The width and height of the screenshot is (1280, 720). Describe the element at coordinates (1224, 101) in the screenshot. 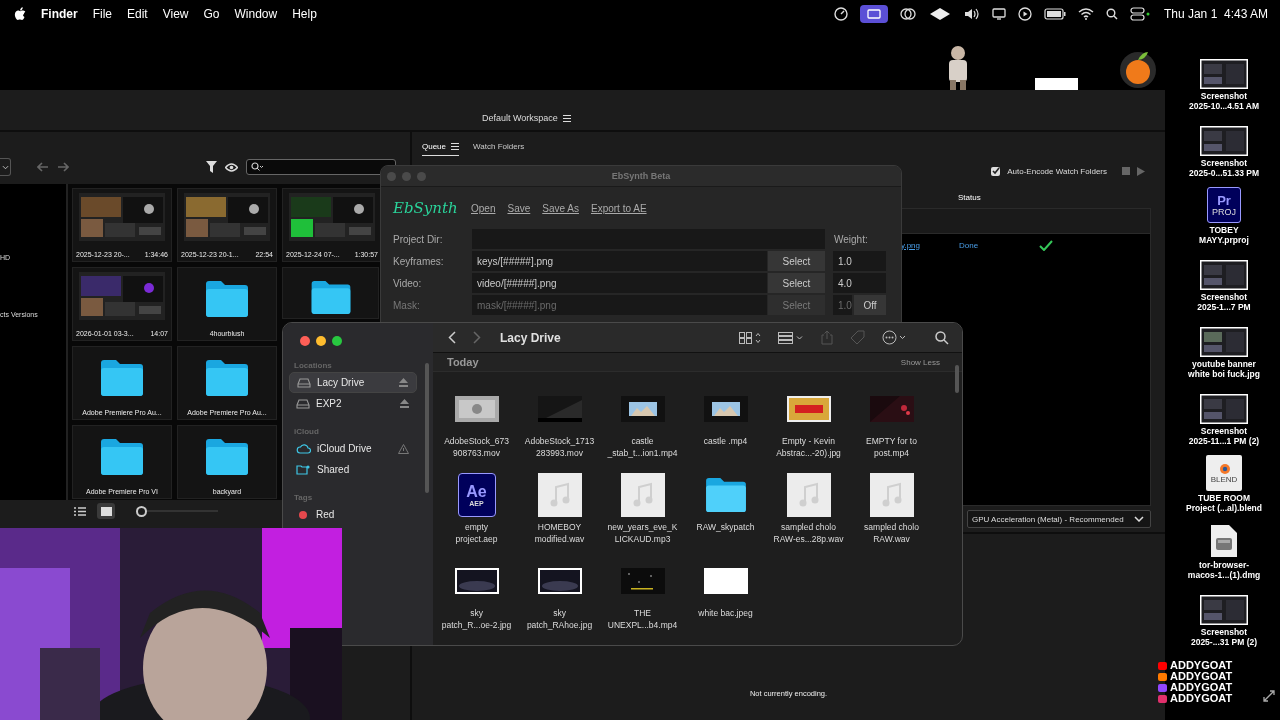

I see `file-name: Screenshot 2025-10...4.51 AM` at that location.